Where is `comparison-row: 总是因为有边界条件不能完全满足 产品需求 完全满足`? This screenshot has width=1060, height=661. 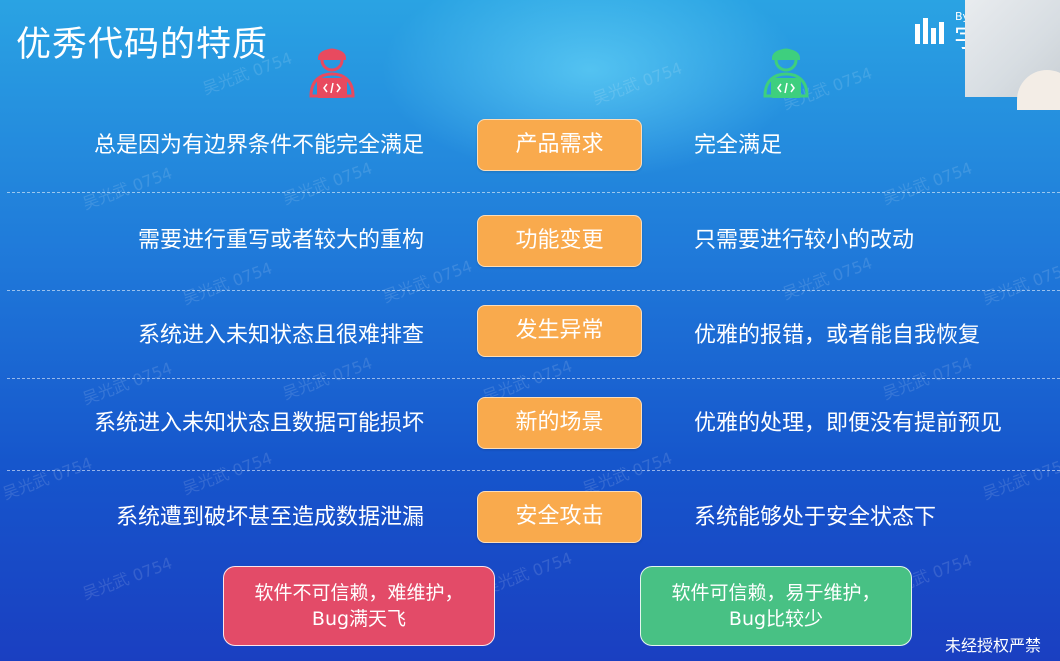 comparison-row: 总是因为有边界条件不能完全满足 产品需求 完全满足 is located at coordinates (530, 145).